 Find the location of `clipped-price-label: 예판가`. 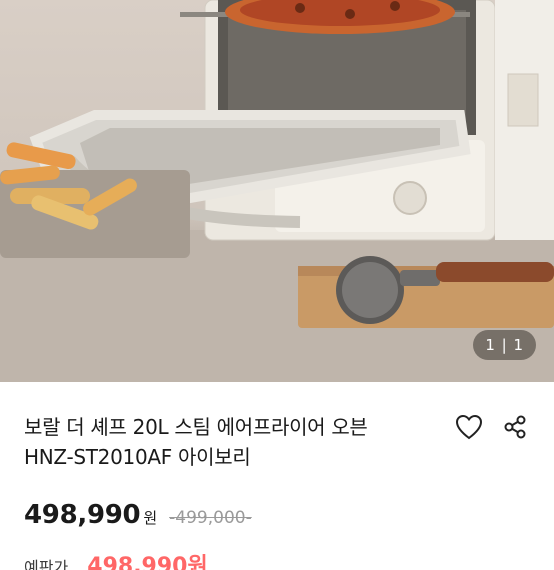

clipped-price-label: 예판가 is located at coordinates (46, 564).